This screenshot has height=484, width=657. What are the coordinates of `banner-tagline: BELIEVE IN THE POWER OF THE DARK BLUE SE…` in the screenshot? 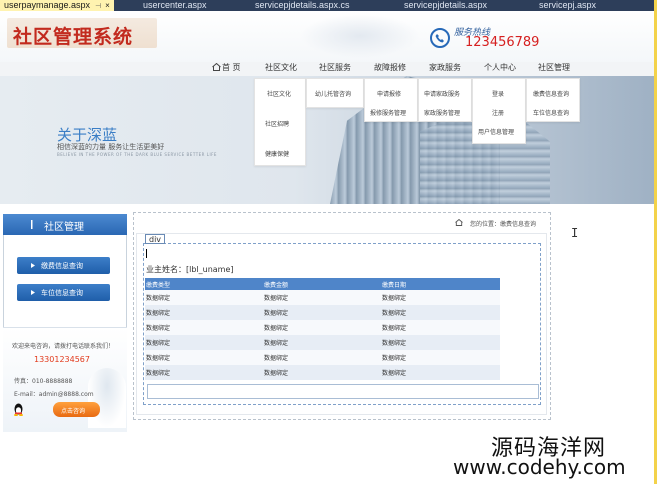 It's located at (137, 154).